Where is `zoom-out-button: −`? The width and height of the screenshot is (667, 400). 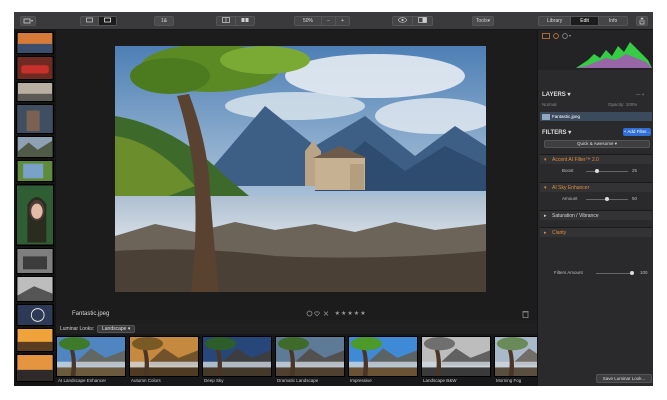
zoom-out-button: − is located at coordinates (329, 21).